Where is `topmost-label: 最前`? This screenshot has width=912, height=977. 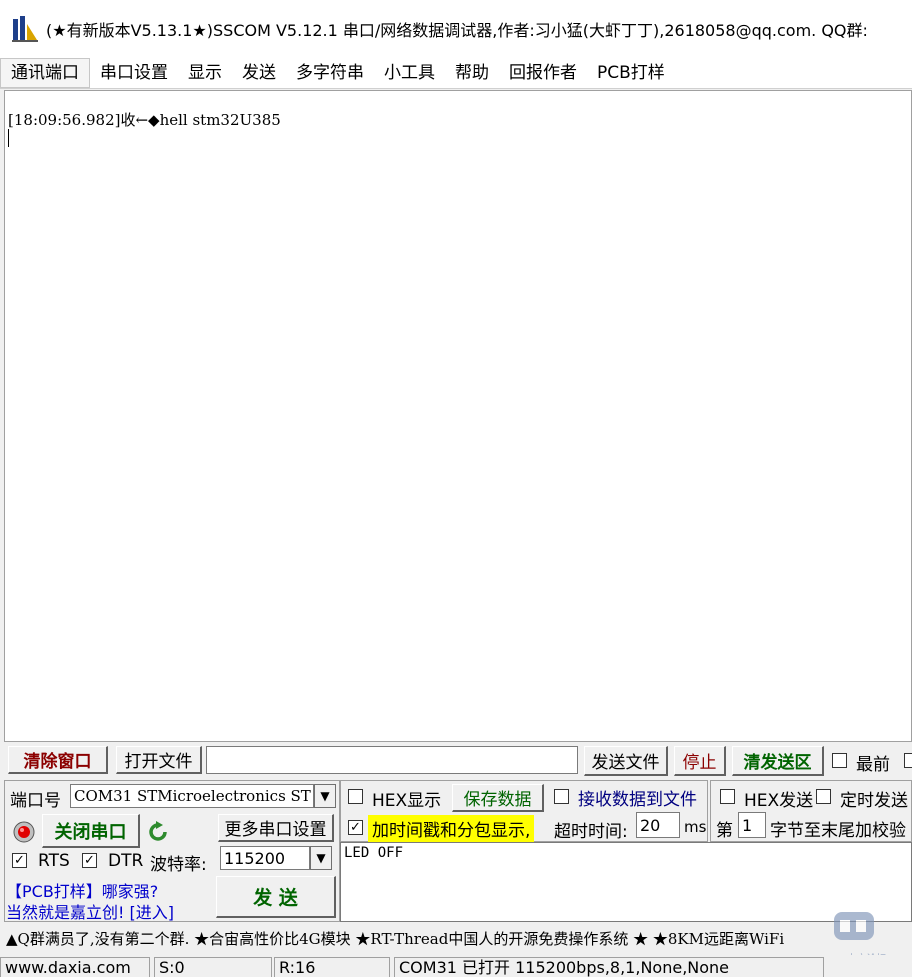 topmost-label: 最前 is located at coordinates (873, 765).